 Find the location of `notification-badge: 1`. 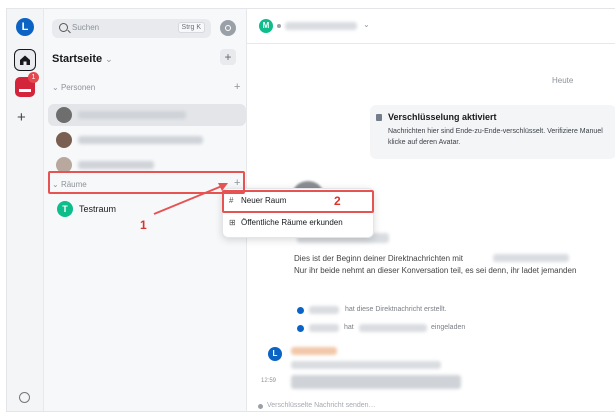

notification-badge: 1 is located at coordinates (33, 77).